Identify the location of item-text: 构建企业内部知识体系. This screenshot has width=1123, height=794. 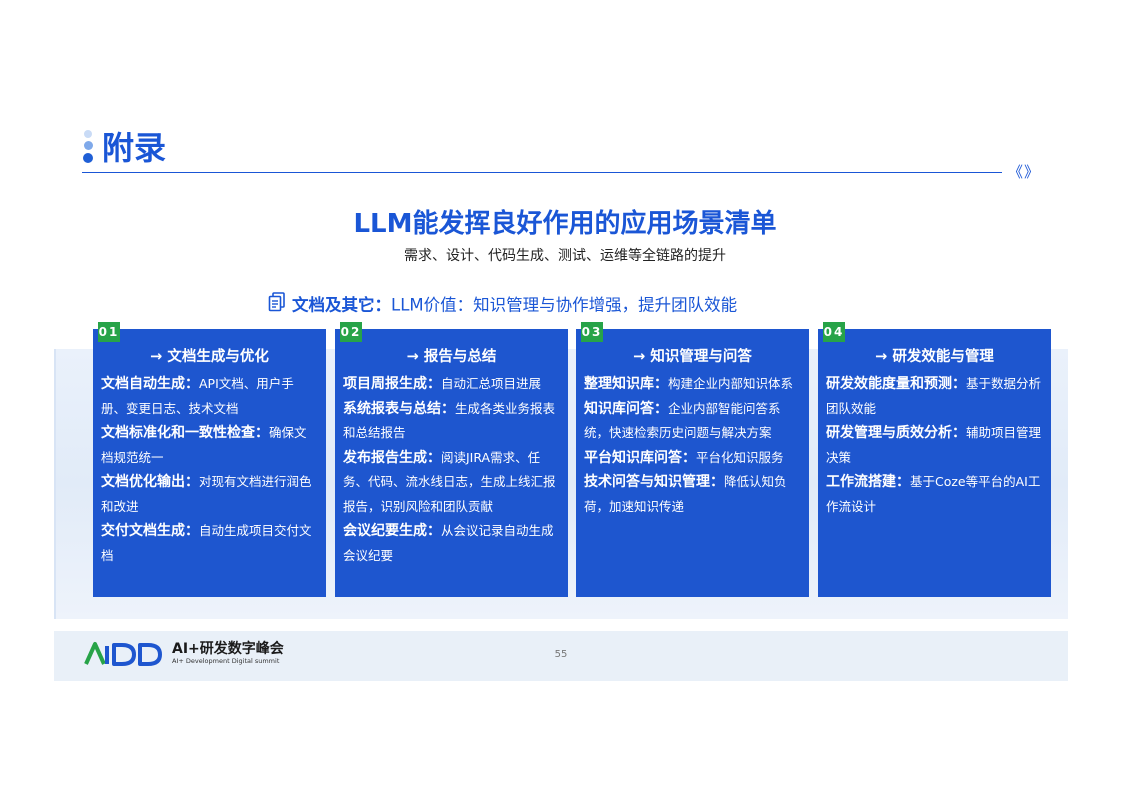
(731, 383).